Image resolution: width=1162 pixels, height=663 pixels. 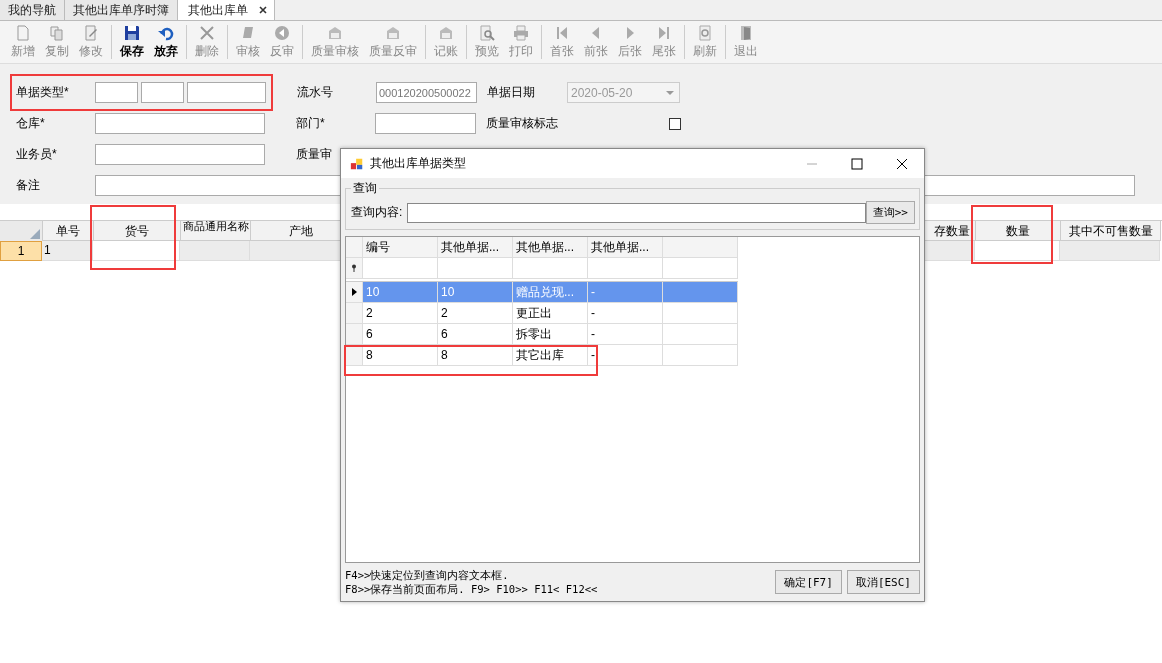 I want to click on refresh-icon, so click(x=705, y=32).